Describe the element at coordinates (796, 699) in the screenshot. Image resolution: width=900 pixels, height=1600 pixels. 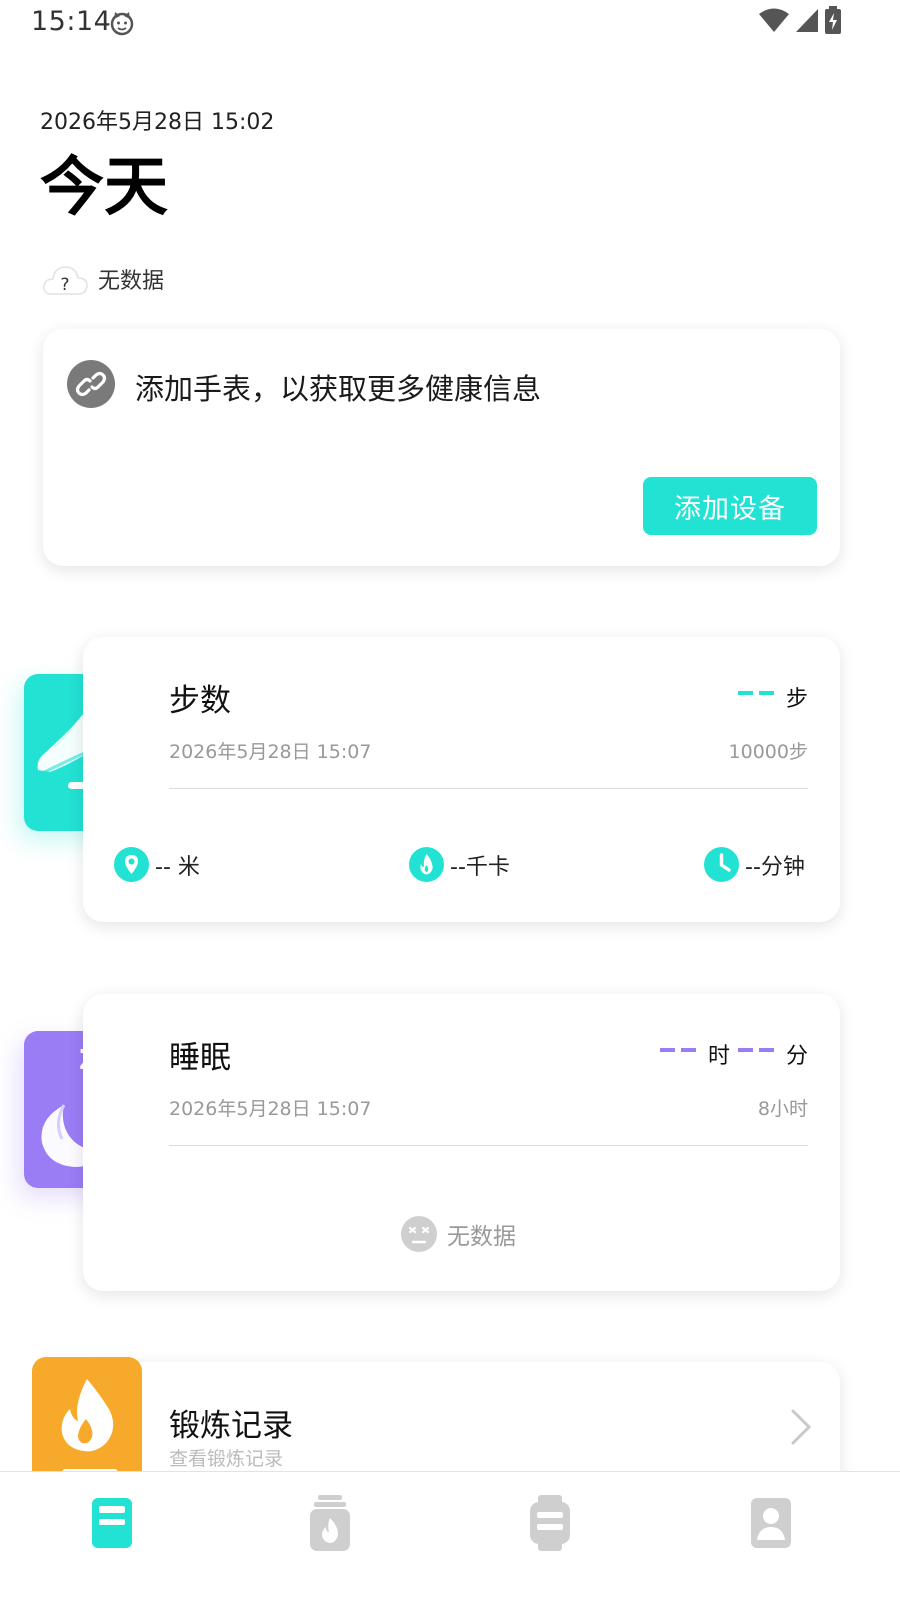
I see `steps-unit: 步` at that location.